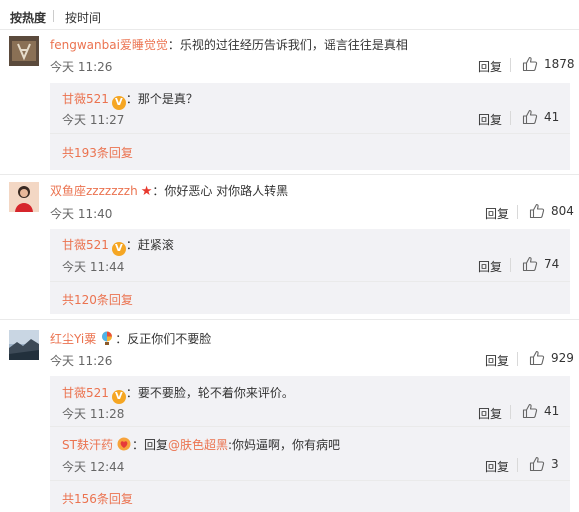  Describe the element at coordinates (287, 45) in the screenshot. I see `comment-body: ：乐视的过往经历告诉我们，谣言往往是真相` at that location.